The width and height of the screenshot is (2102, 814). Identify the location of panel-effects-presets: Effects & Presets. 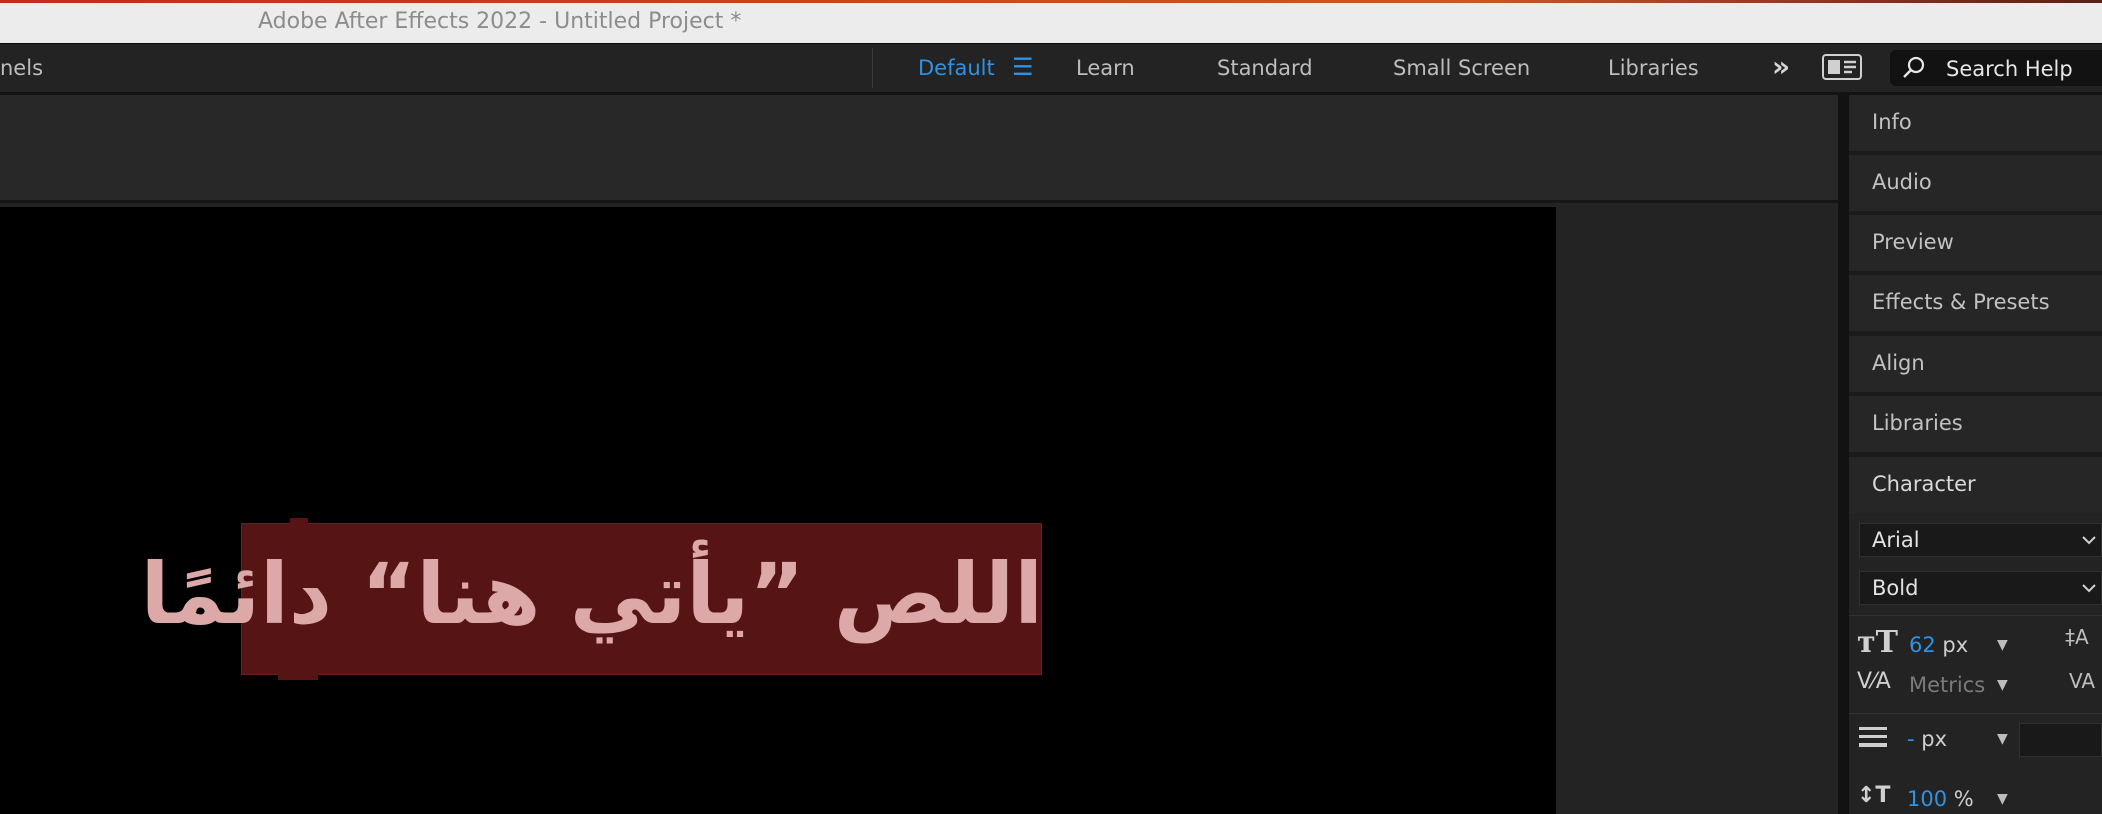
(1975, 303).